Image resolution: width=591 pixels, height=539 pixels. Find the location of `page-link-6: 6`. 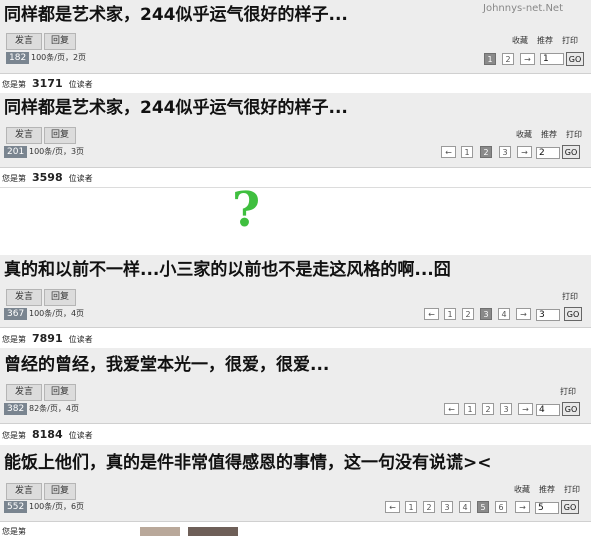

page-link-6: 6 is located at coordinates (501, 507).